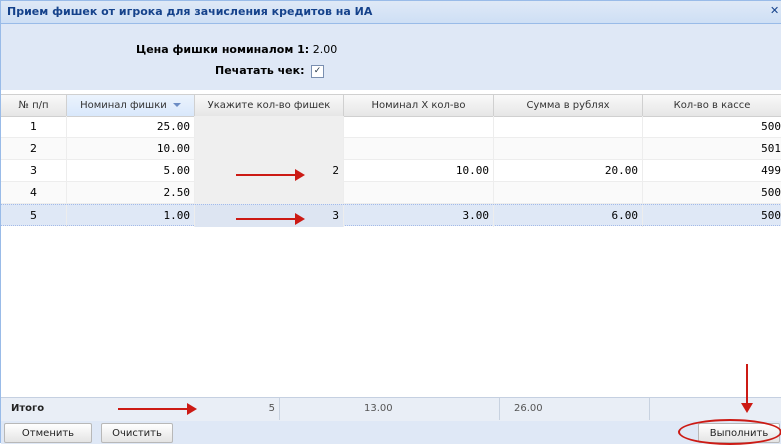 This screenshot has height=445, width=781. Describe the element at coordinates (34, 149) in the screenshot. I see `cell-number: 2` at that location.